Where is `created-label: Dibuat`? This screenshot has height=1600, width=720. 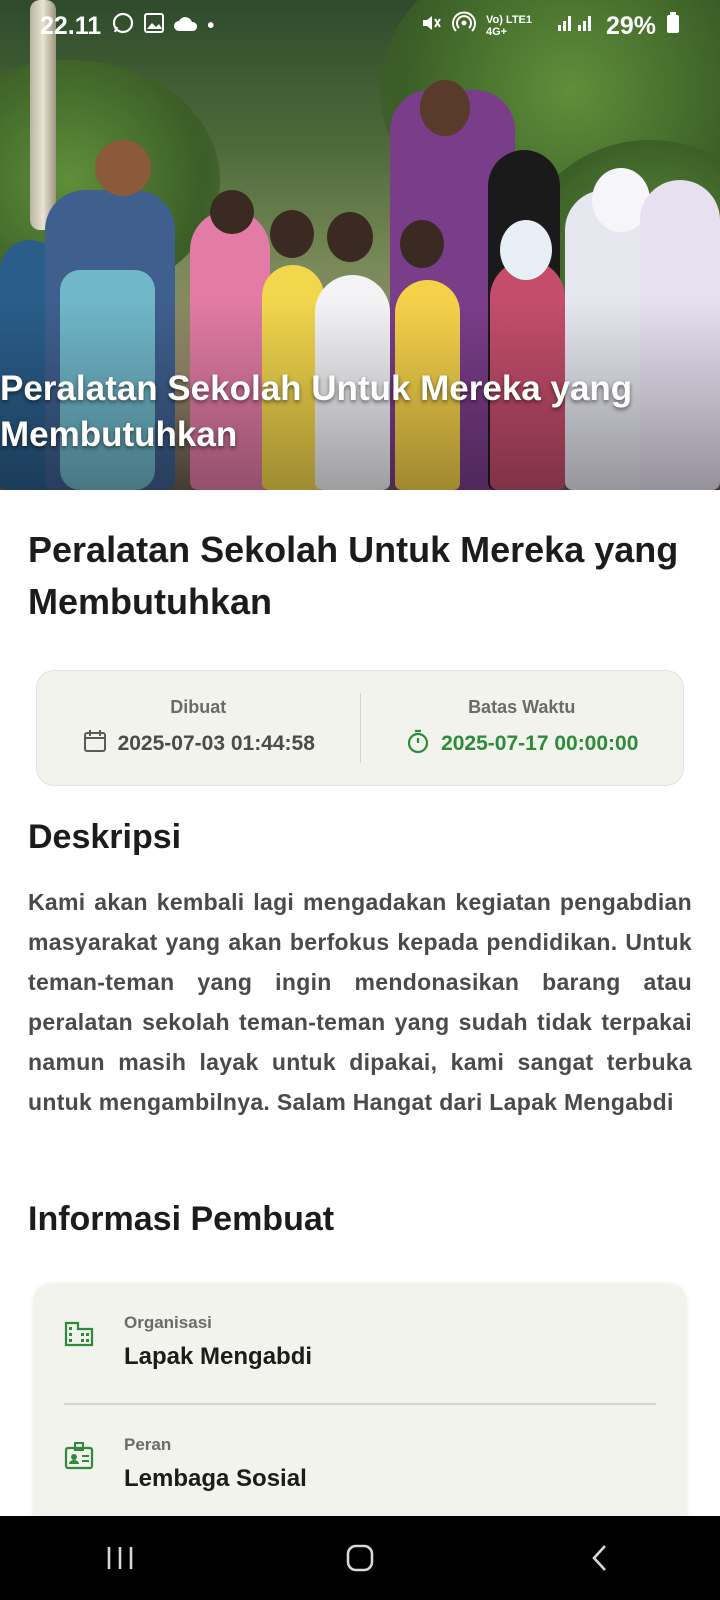
created-label: Dibuat is located at coordinates (198, 706).